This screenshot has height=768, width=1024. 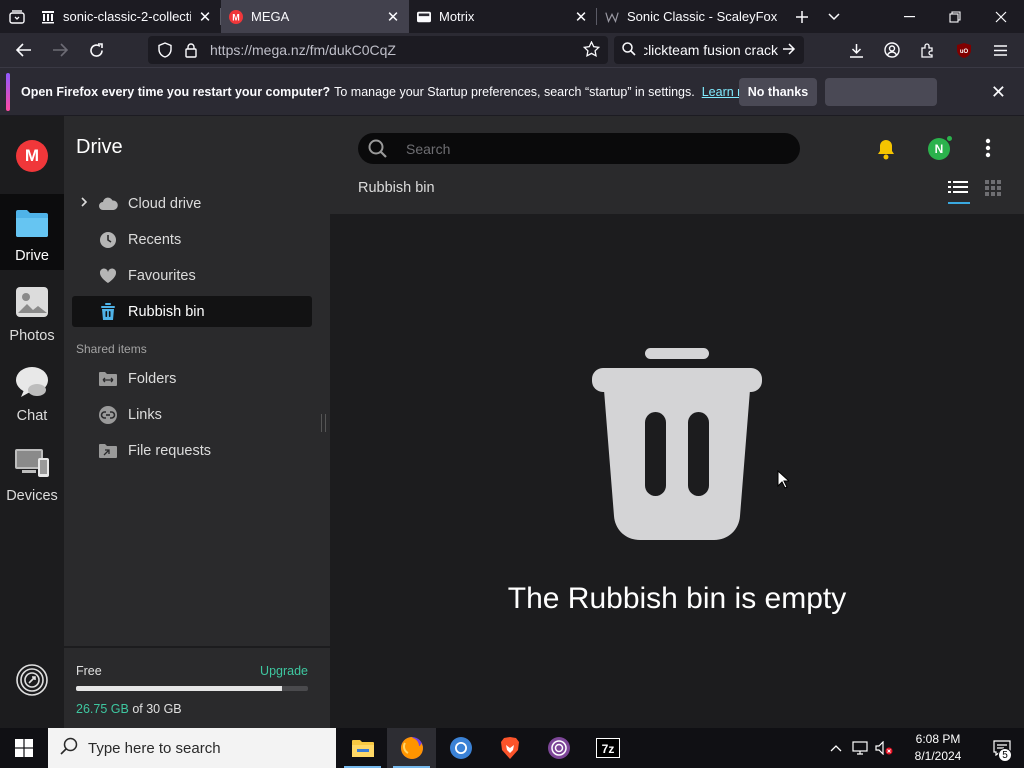 What do you see at coordinates (32, 304) in the screenshot?
I see `photos-icon` at bounding box center [32, 304].